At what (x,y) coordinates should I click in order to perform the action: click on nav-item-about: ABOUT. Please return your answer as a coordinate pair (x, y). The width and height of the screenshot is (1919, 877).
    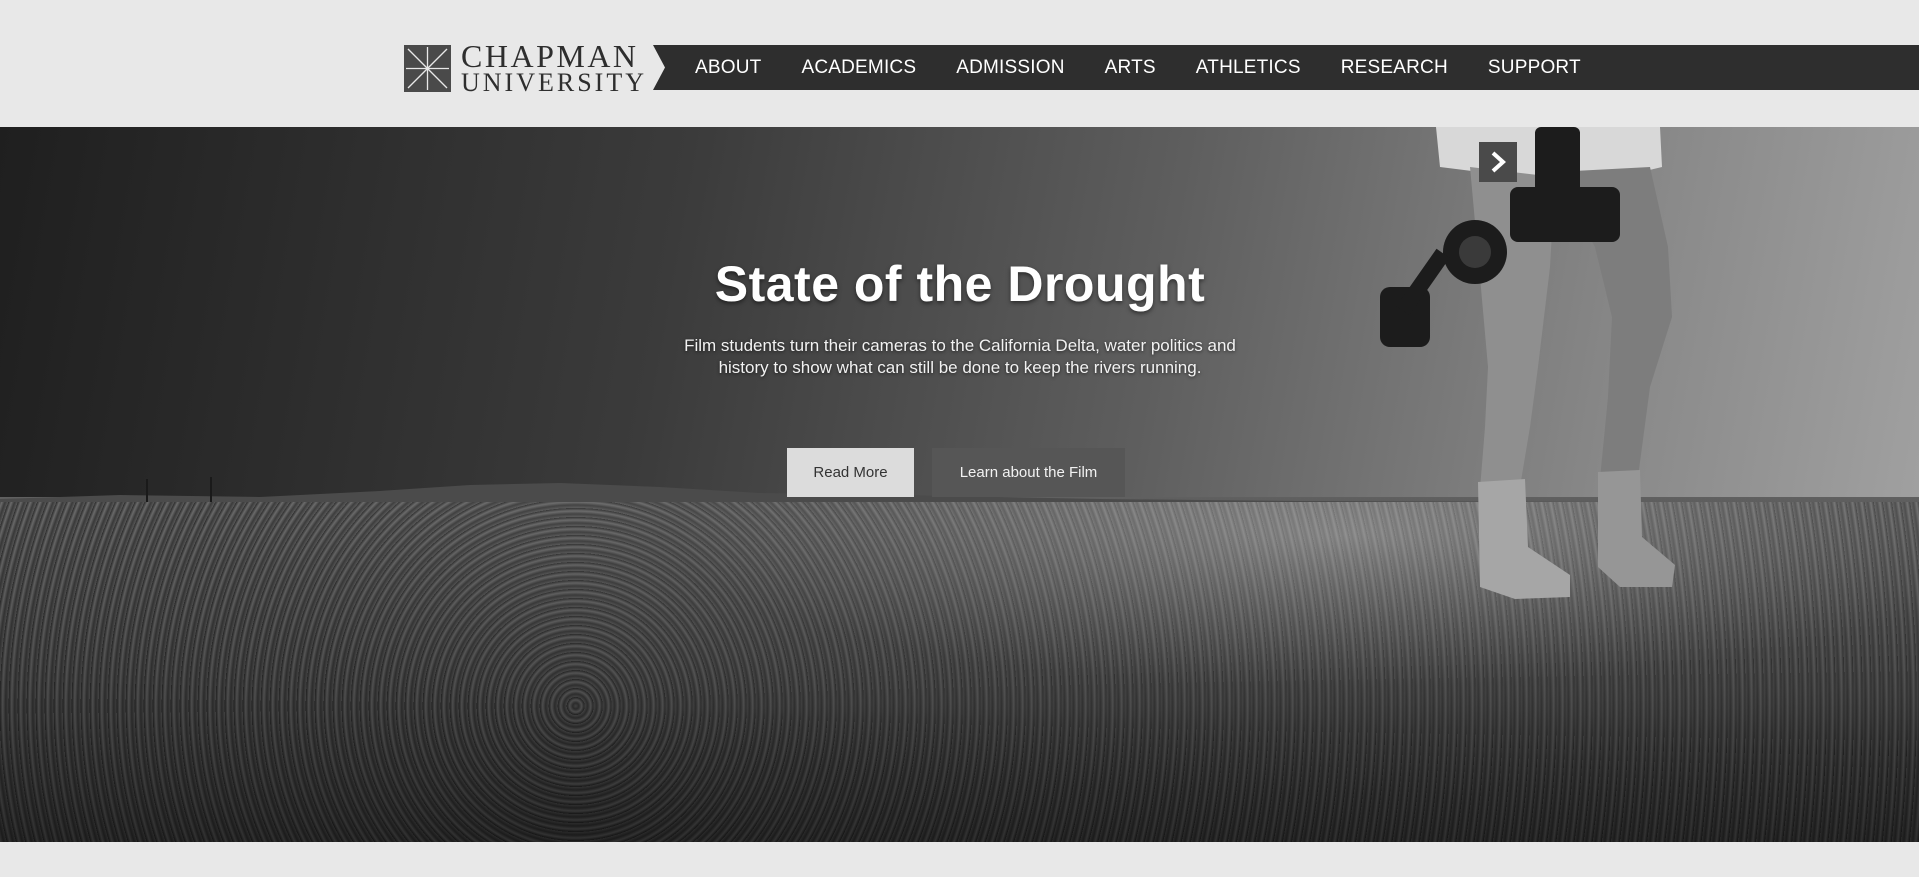
    Looking at the image, I should click on (728, 68).